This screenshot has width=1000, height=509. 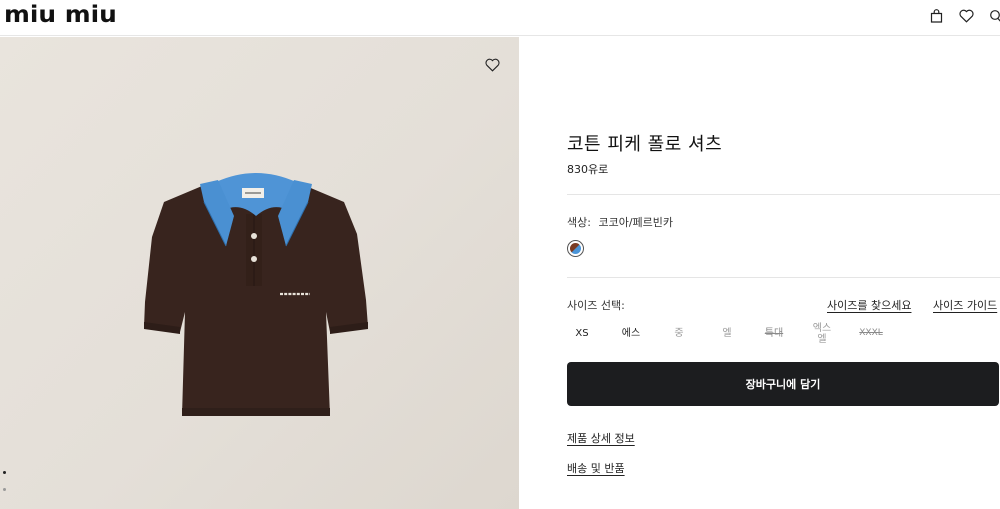 I want to click on search-icon, so click(x=994, y=16).